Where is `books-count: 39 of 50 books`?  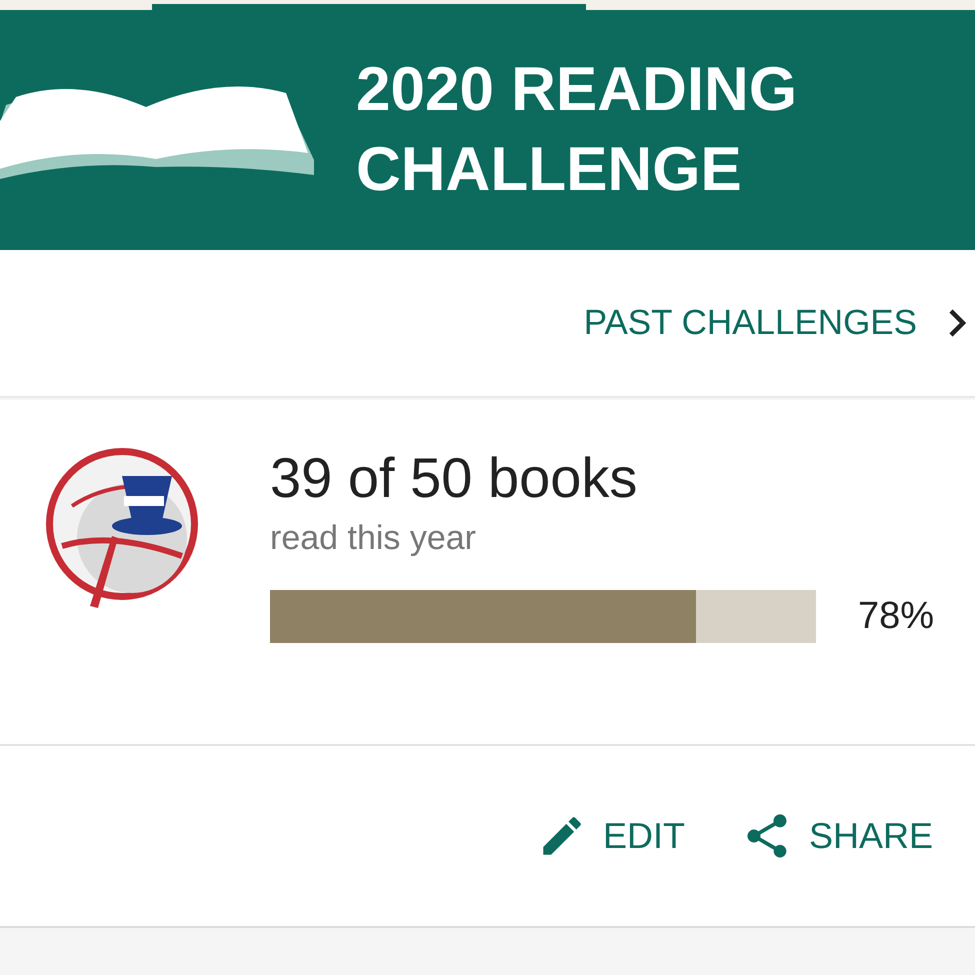 books-count: 39 of 50 books is located at coordinates (454, 478).